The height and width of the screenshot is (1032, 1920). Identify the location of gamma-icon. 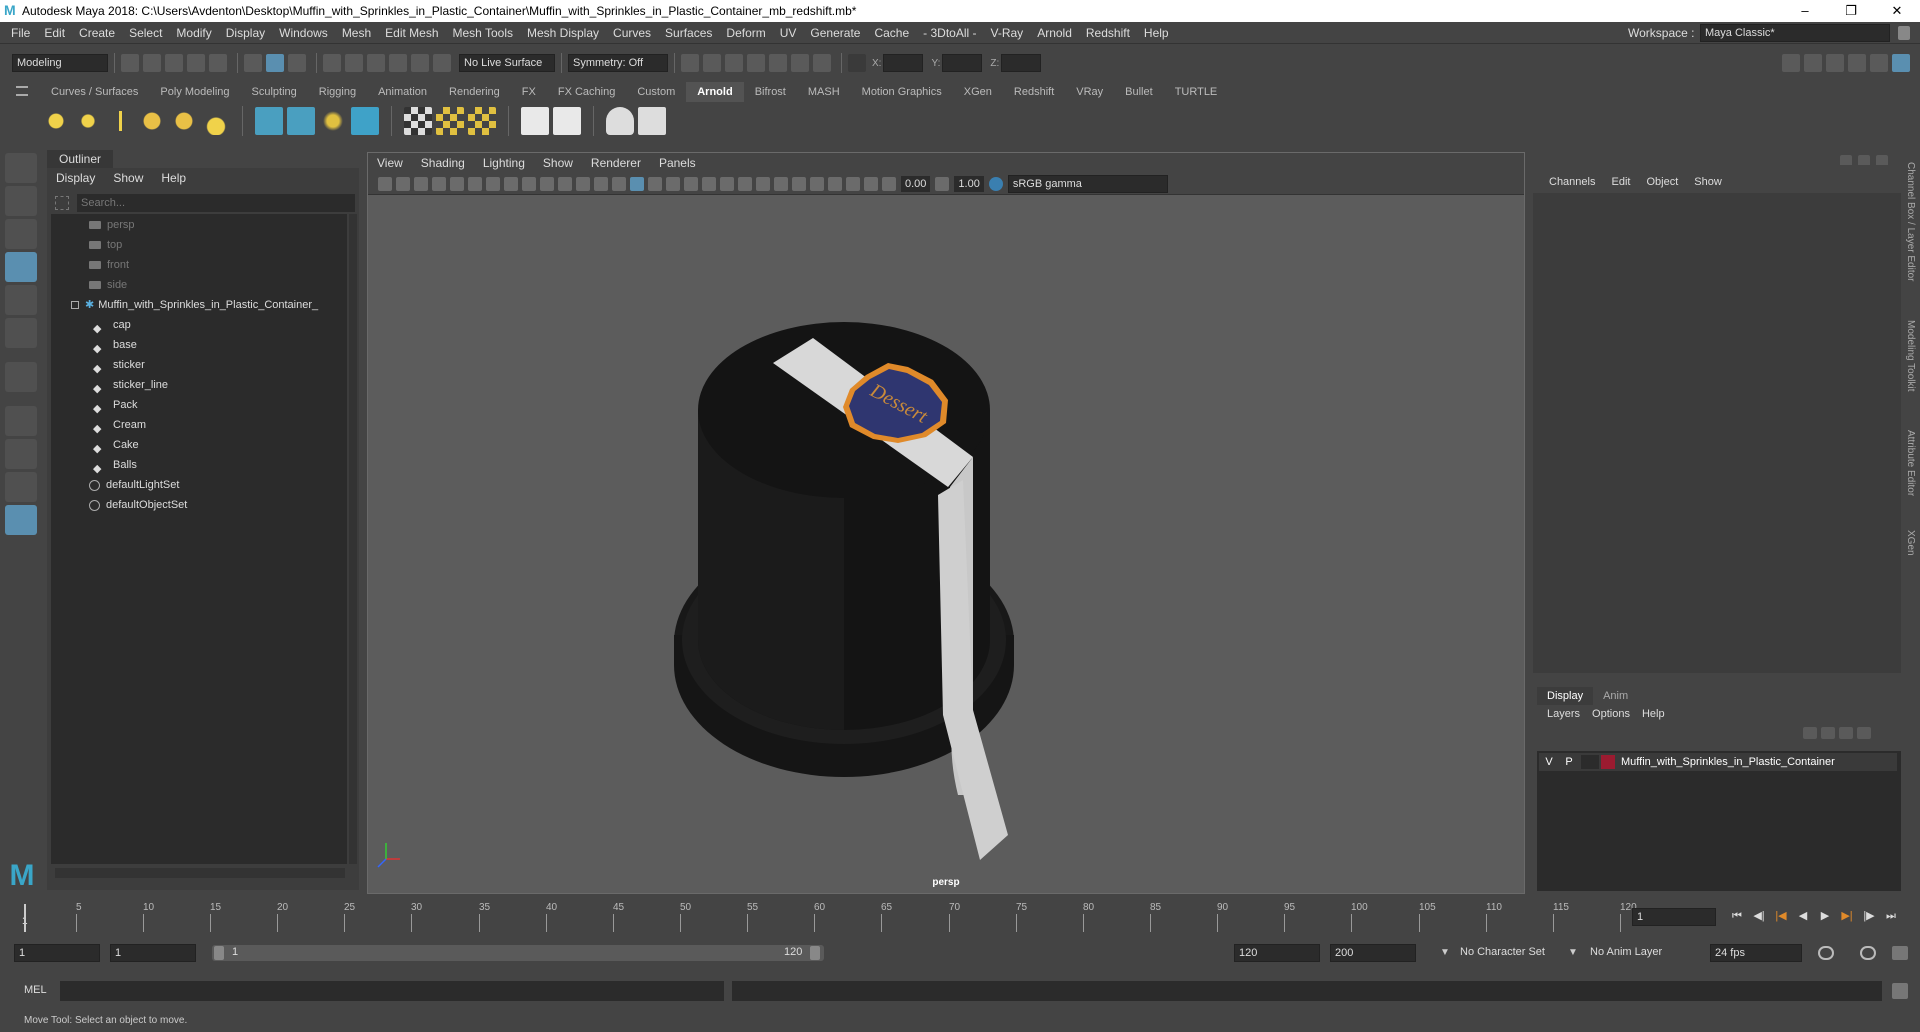
(942, 183).